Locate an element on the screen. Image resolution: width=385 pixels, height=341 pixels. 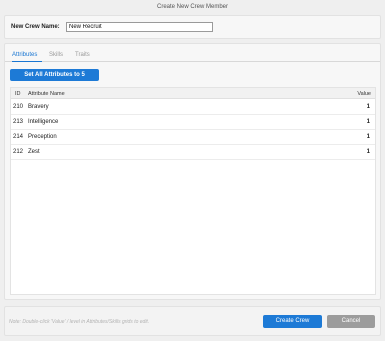
tab-skills: Skills is located at coordinates (56, 56).